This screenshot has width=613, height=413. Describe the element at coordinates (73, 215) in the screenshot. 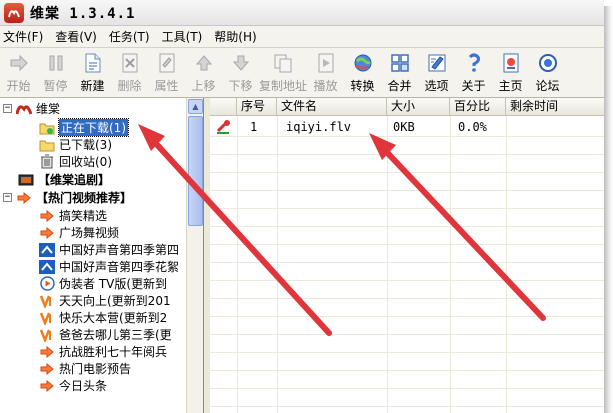

I see `hot-item: 搞笑精选` at that location.